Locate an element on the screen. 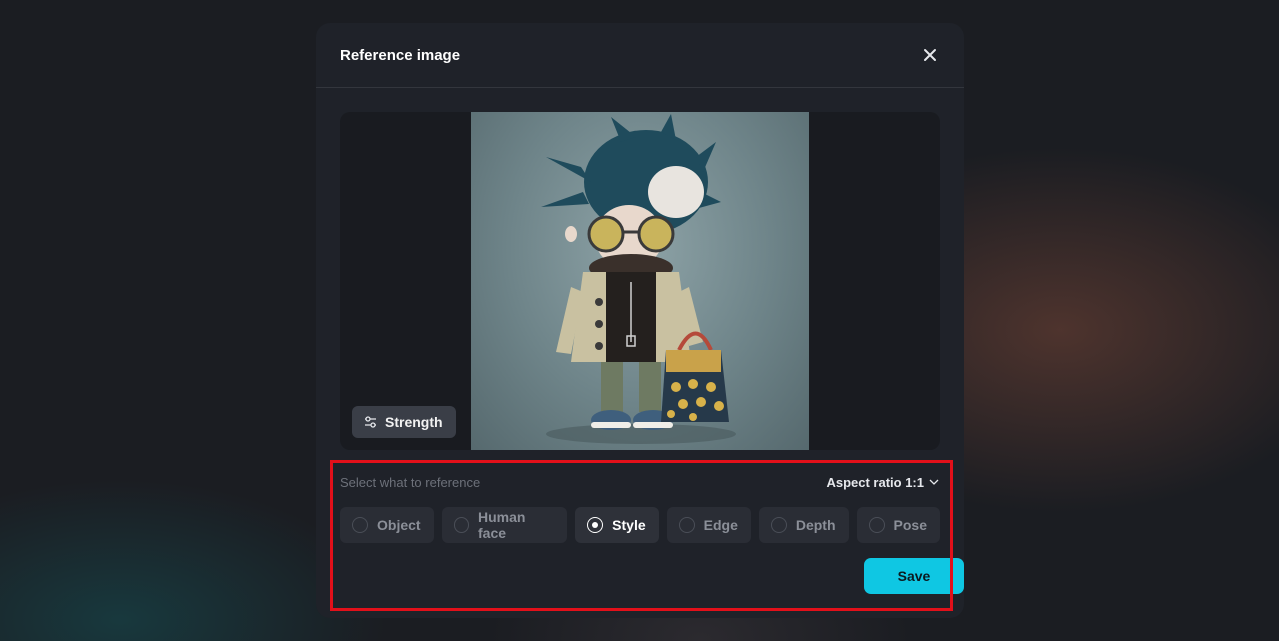  option-edge: Edge is located at coordinates (708, 525).